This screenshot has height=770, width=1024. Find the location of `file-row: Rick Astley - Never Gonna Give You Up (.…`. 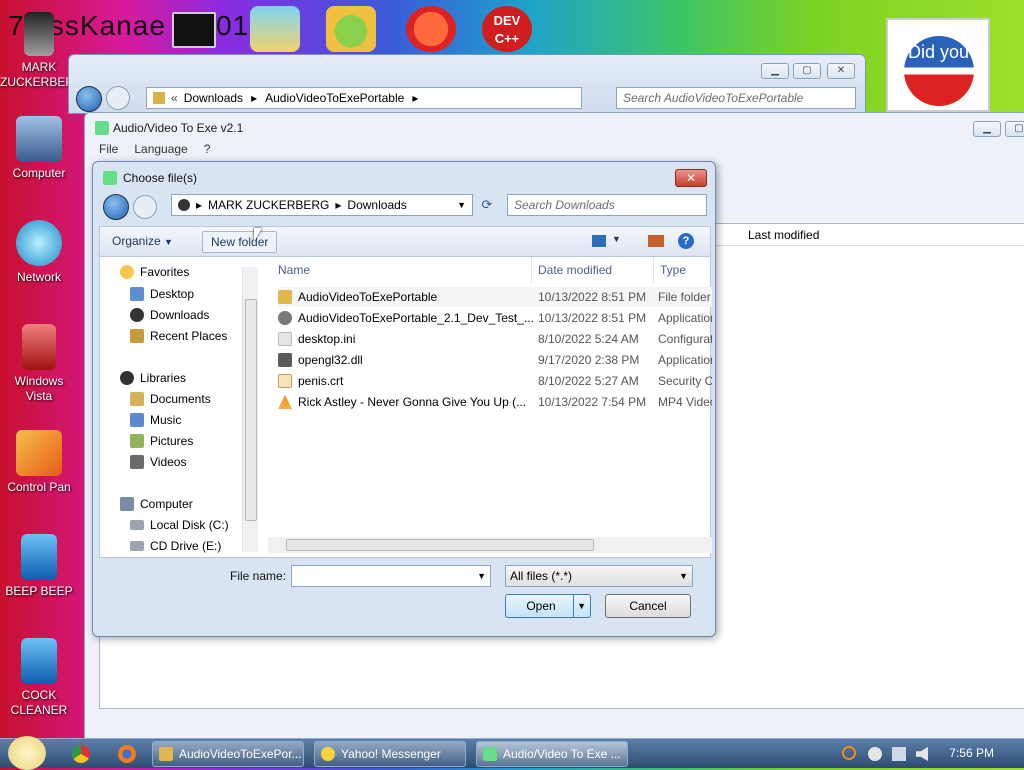

file-row: Rick Astley - Never Gonna Give You Up (.… is located at coordinates (495, 402).